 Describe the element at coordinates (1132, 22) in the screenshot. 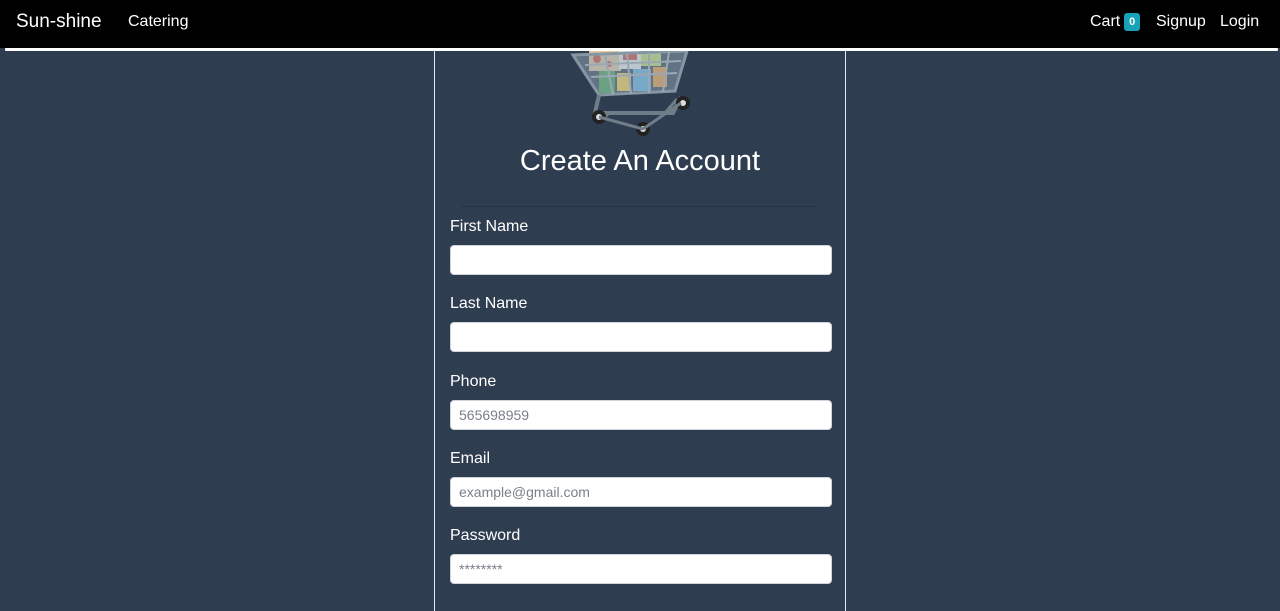

I see `cart-count-badge: 0` at that location.